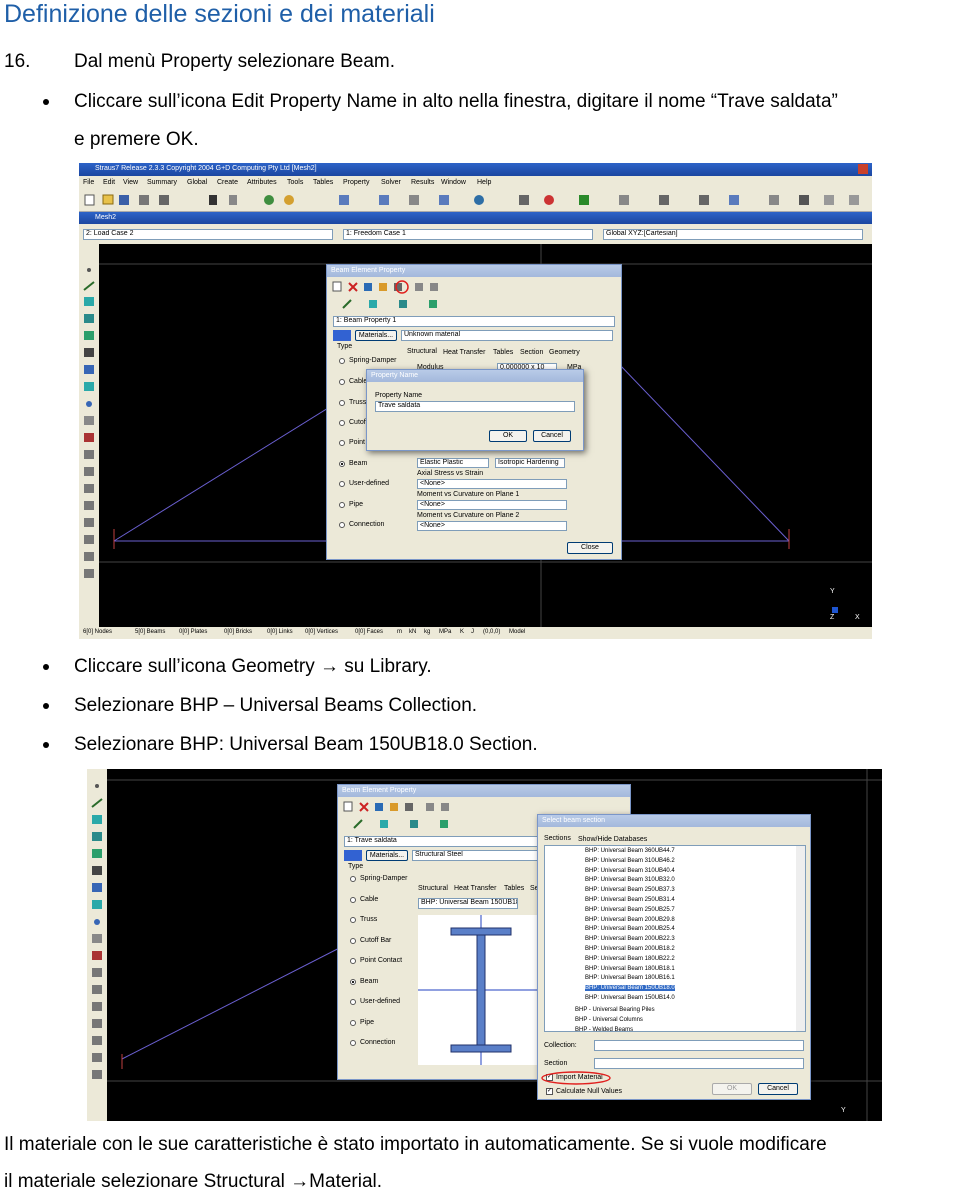  What do you see at coordinates (342, 443) in the screenshot?
I see `radio-point` at bounding box center [342, 443].